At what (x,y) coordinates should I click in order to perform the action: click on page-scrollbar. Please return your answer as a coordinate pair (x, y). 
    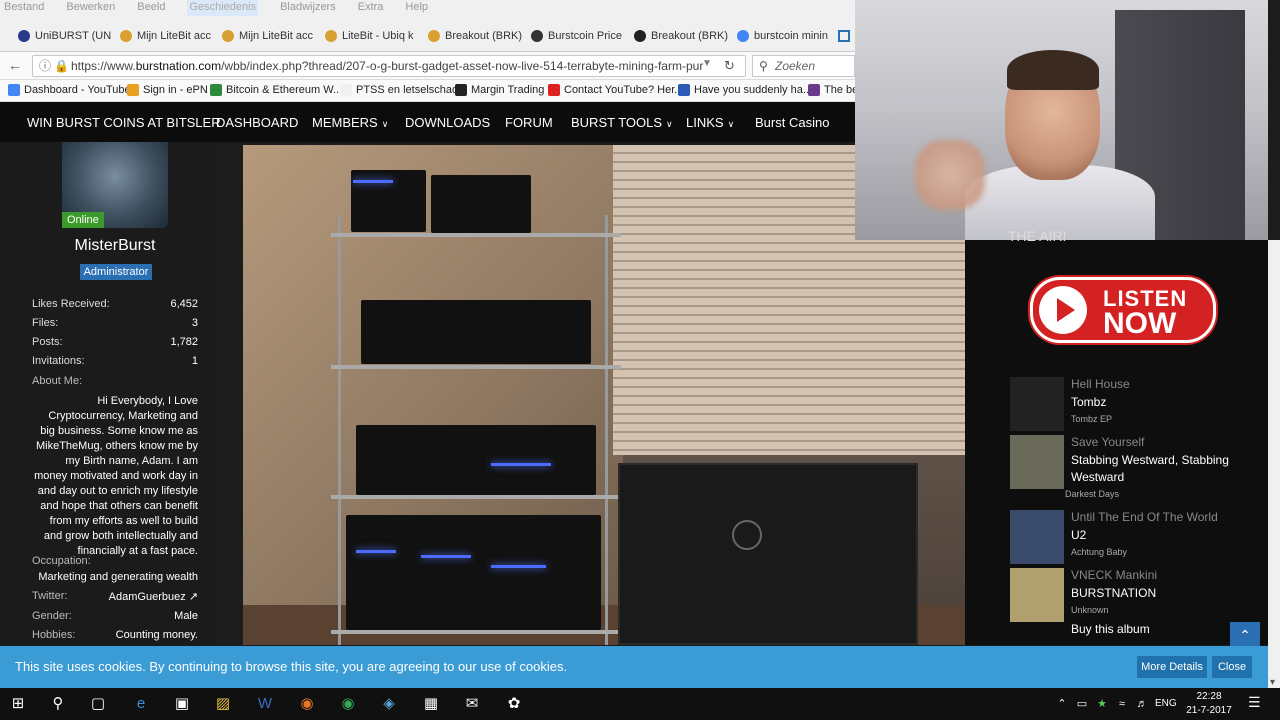
    Looking at the image, I should click on (1274, 464).